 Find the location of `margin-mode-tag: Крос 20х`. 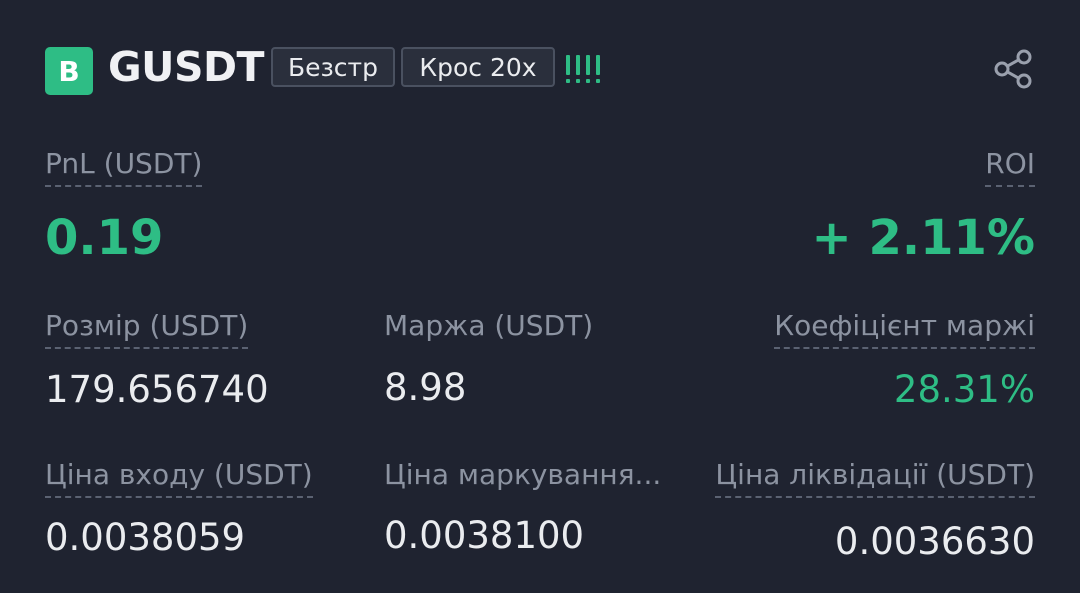

margin-mode-tag: Крос 20х is located at coordinates (478, 67).